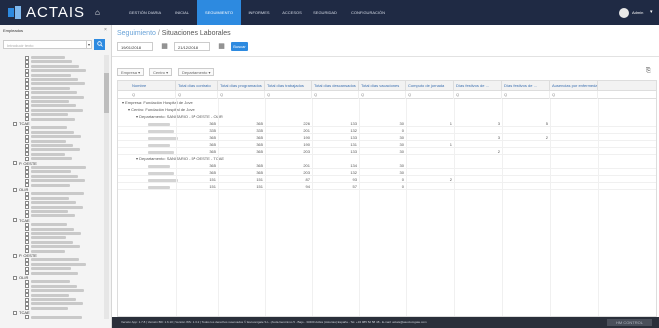  Describe the element at coordinates (387, 124) in the screenshot. I see `table-row: 365 365 226 133 30 1 3 5` at that location.